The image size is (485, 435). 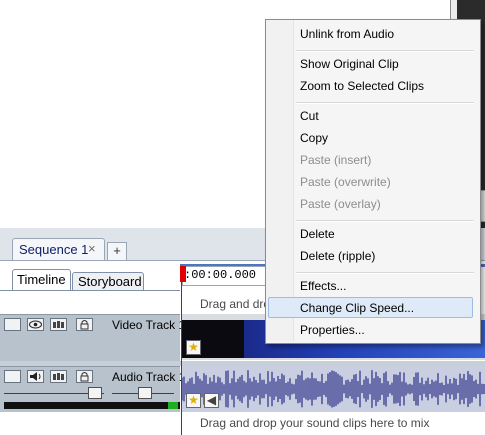 I want to click on menu-item-copy: Copy, so click(x=314, y=138).